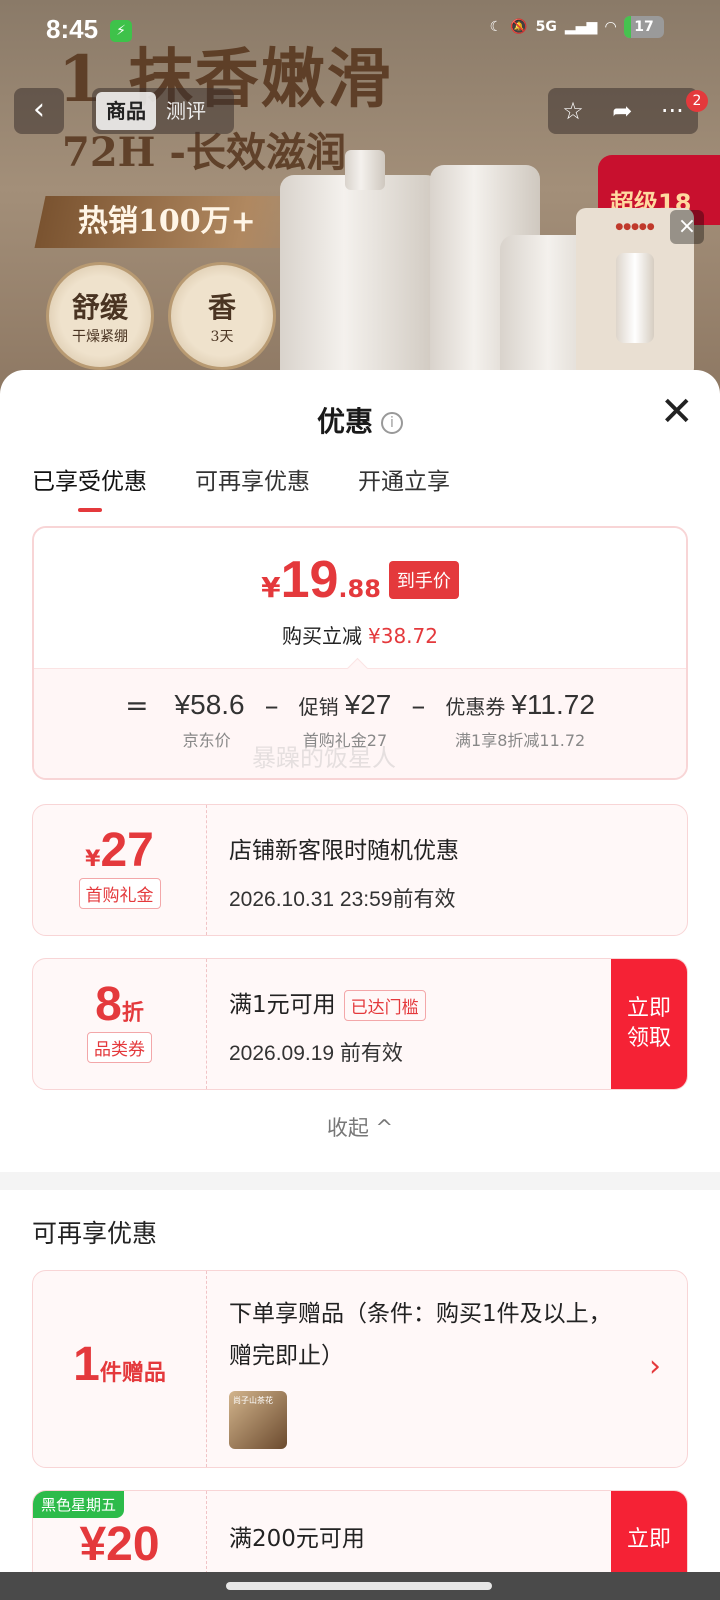  Describe the element at coordinates (252, 488) in the screenshot. I see `tab-more-offers: 可再享优惠` at that location.